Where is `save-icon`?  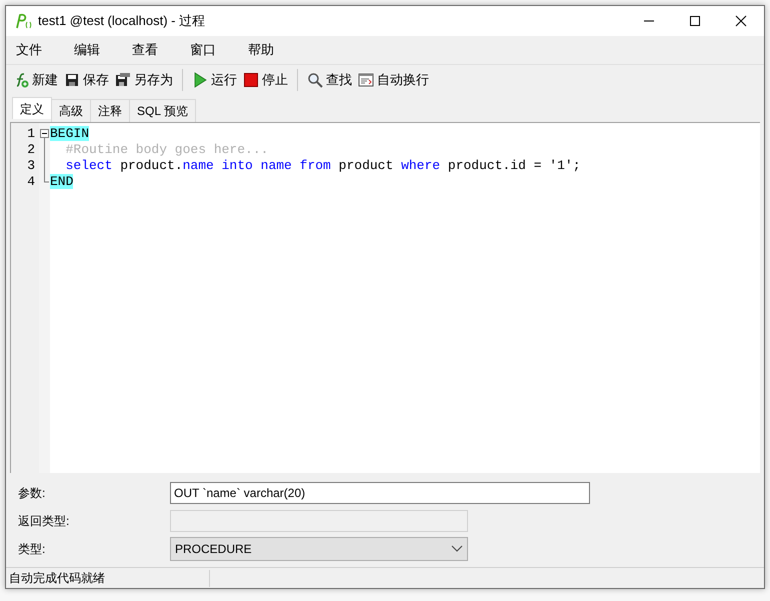
save-icon is located at coordinates (72, 80).